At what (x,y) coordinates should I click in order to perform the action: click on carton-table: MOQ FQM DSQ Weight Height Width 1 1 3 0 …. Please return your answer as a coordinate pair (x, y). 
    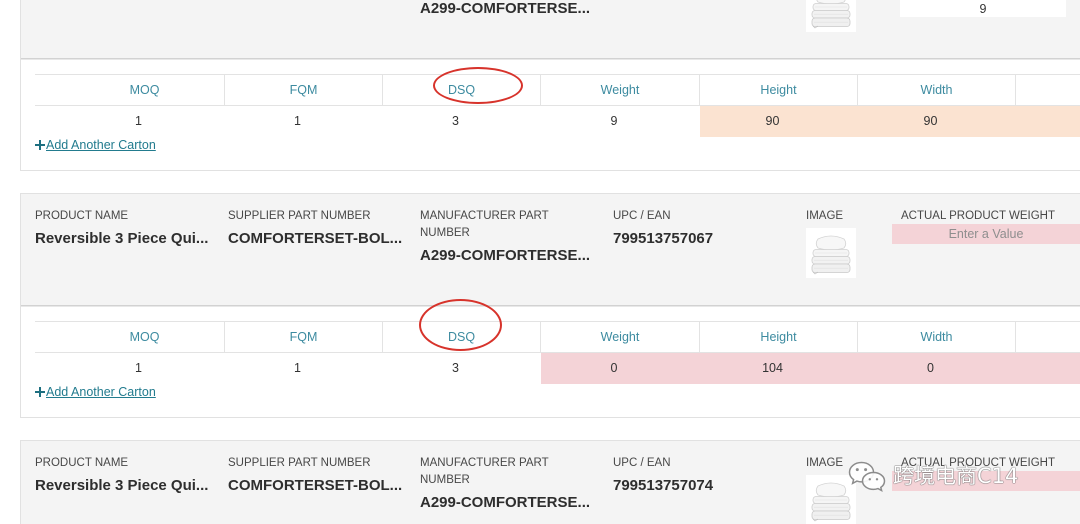
    Looking at the image, I should click on (557, 352).